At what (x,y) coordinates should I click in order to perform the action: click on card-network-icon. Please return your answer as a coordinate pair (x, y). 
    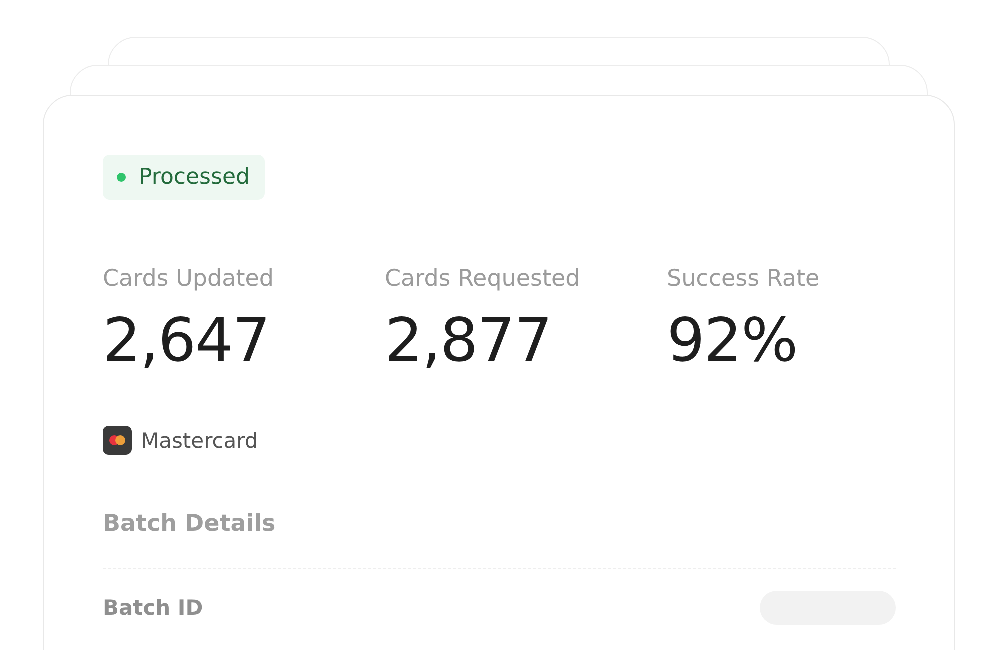
    Looking at the image, I should click on (117, 440).